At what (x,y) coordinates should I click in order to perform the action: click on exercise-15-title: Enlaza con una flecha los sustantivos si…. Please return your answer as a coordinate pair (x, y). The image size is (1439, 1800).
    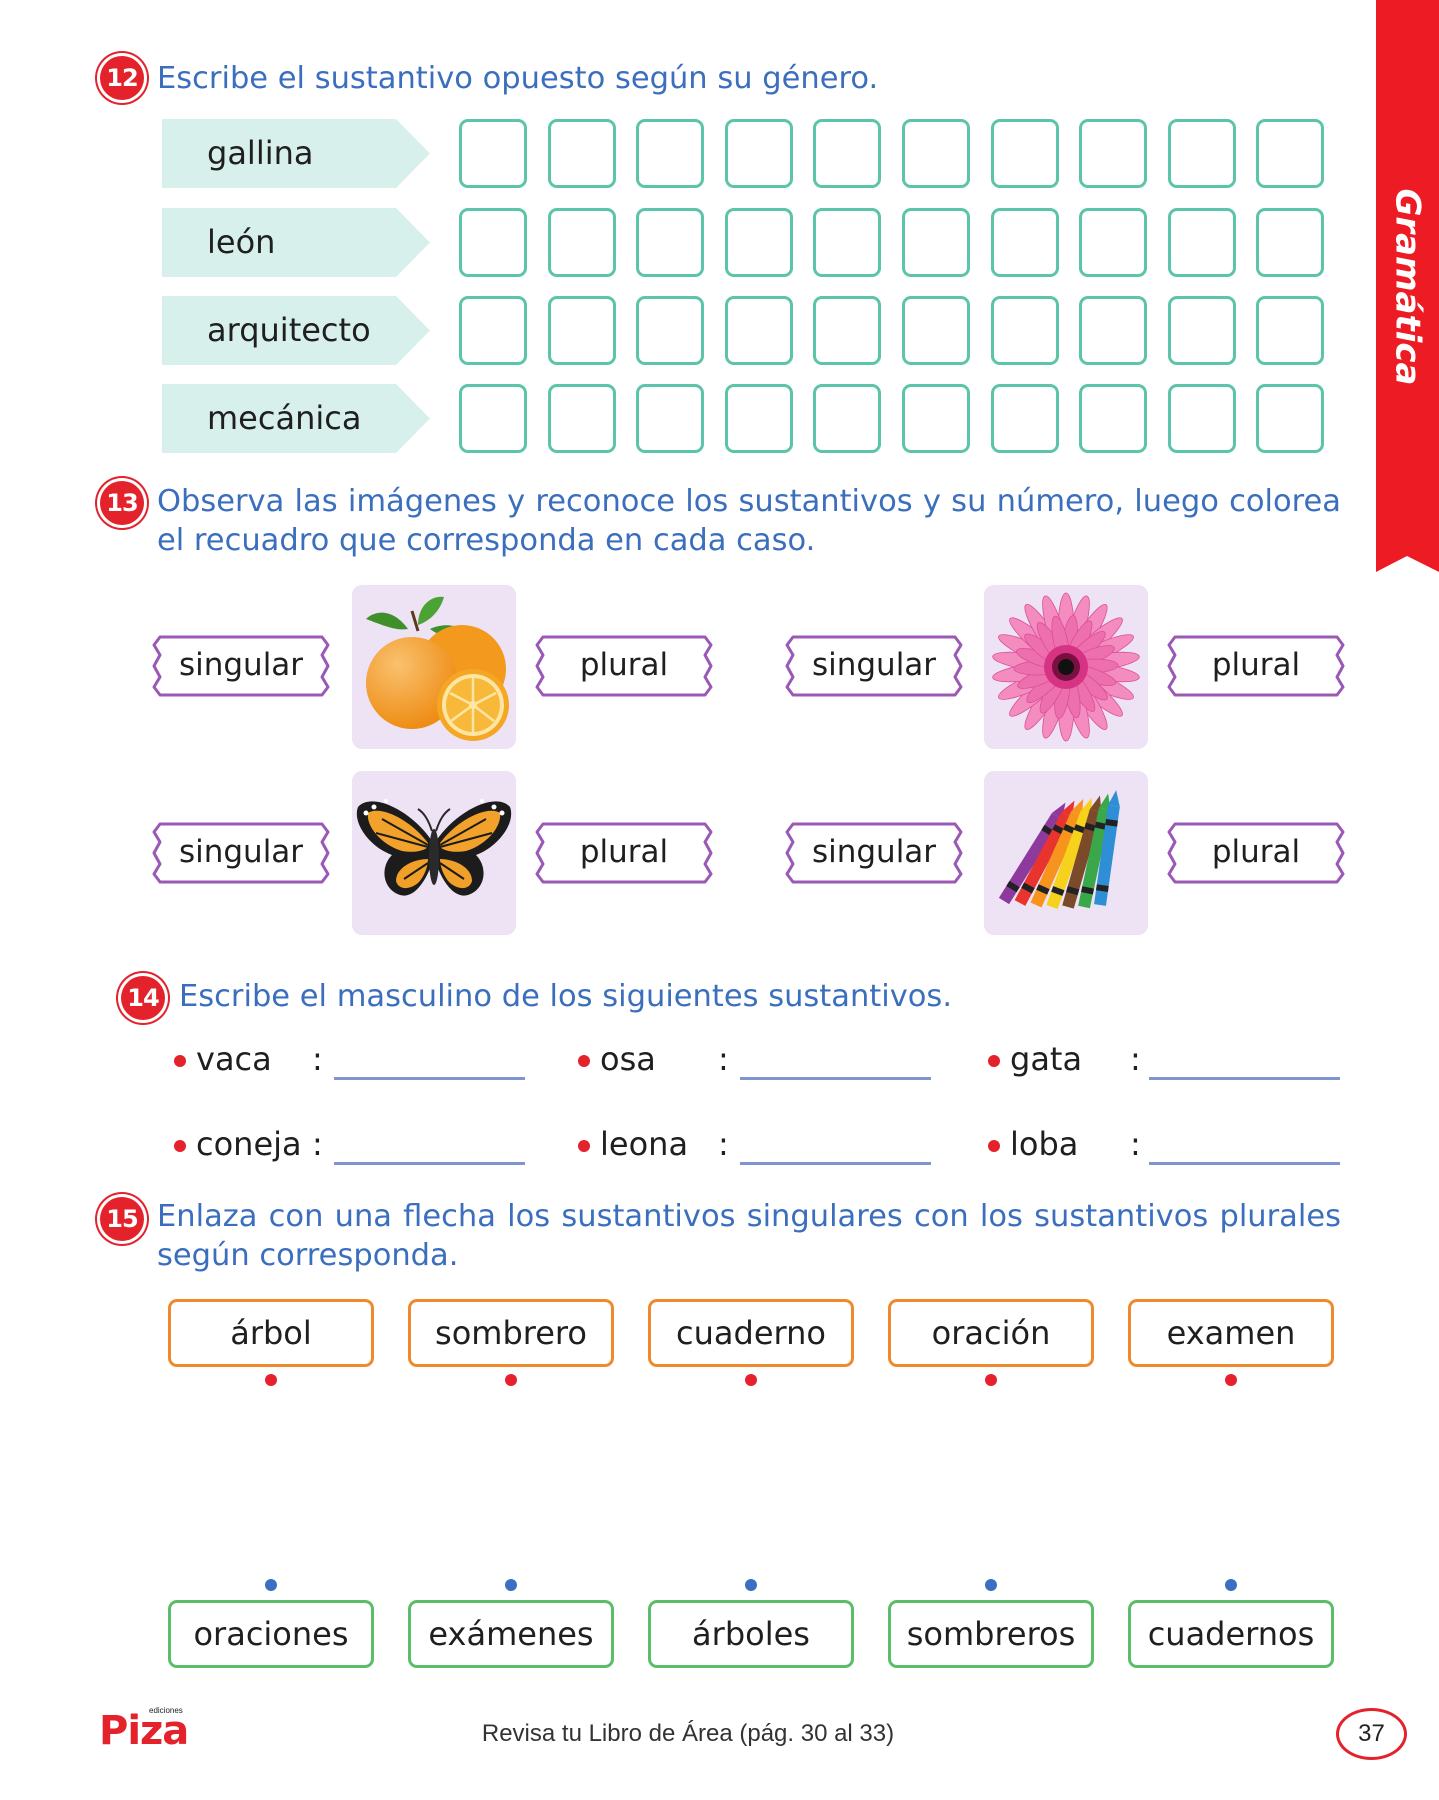
    Looking at the image, I should click on (749, 1236).